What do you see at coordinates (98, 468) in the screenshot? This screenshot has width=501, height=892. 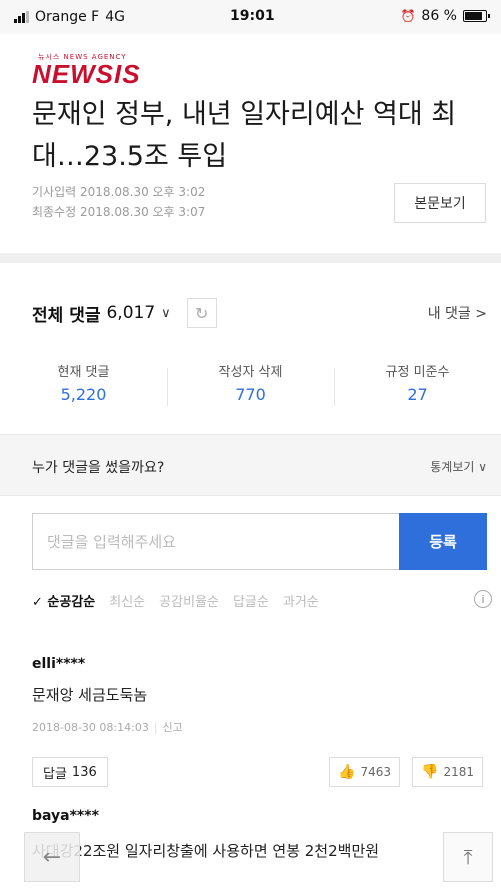 I see `who-wrote-text: 누가 댓글을 썼을까요?` at bounding box center [98, 468].